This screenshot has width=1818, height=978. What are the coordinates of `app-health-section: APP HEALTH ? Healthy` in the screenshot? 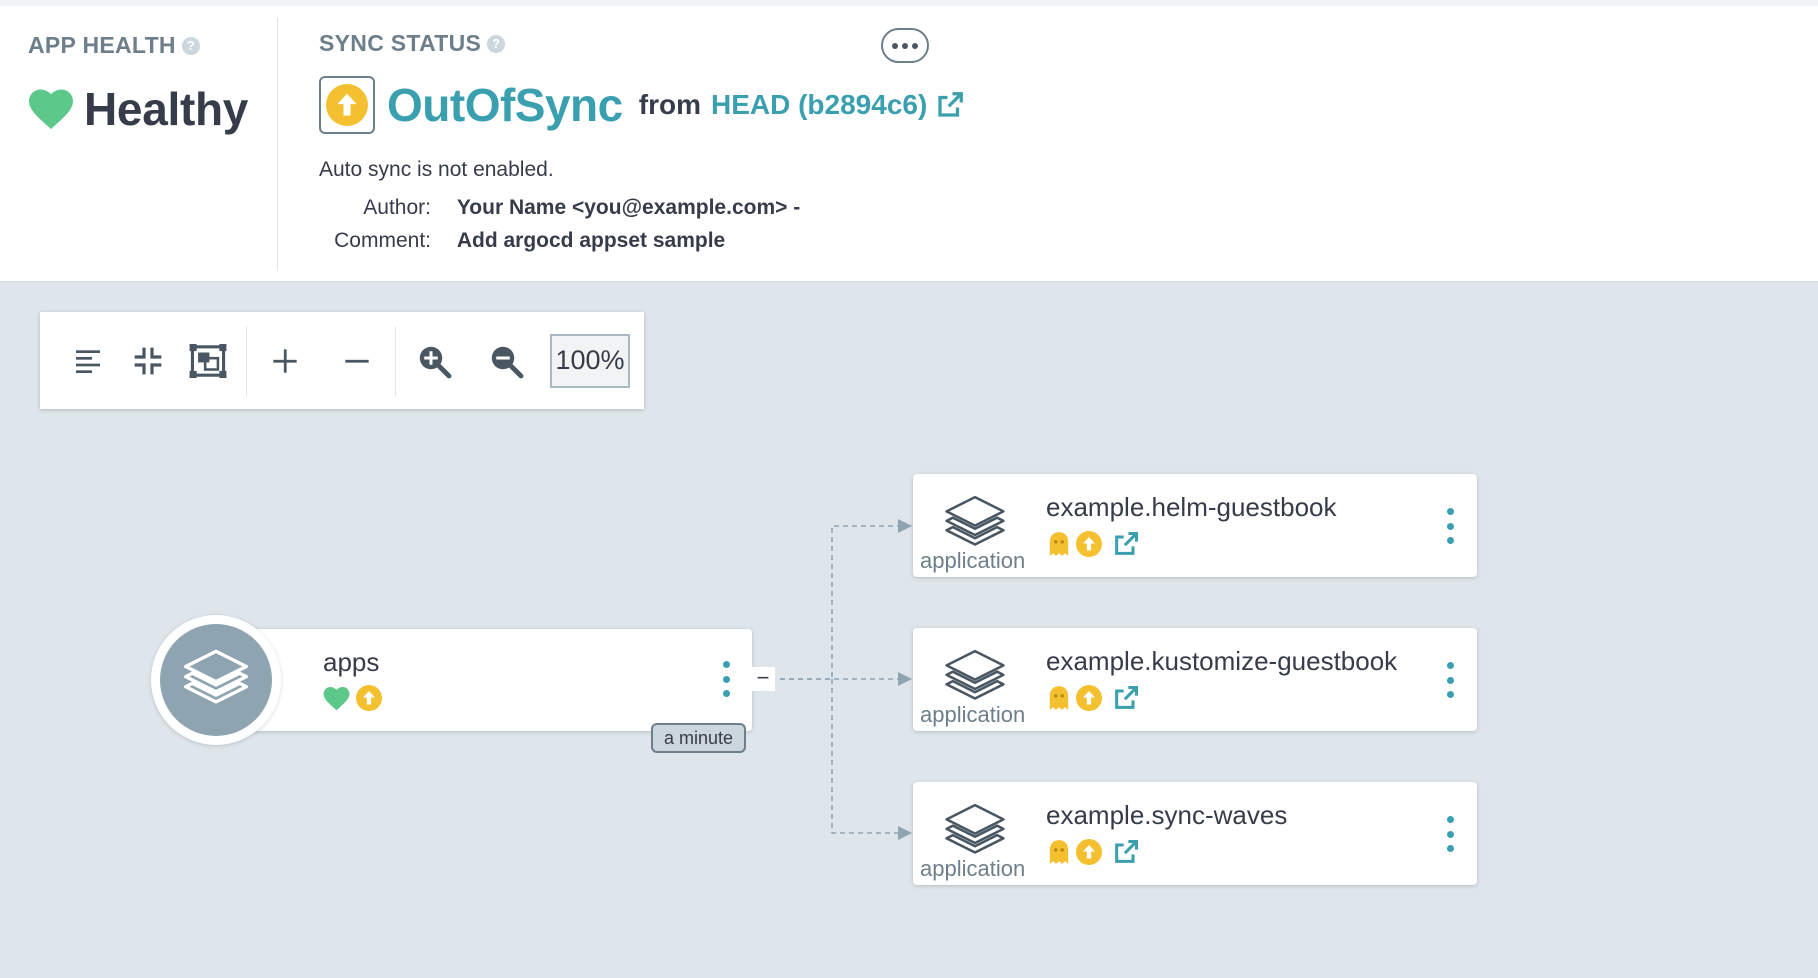 It's located at (138, 83).